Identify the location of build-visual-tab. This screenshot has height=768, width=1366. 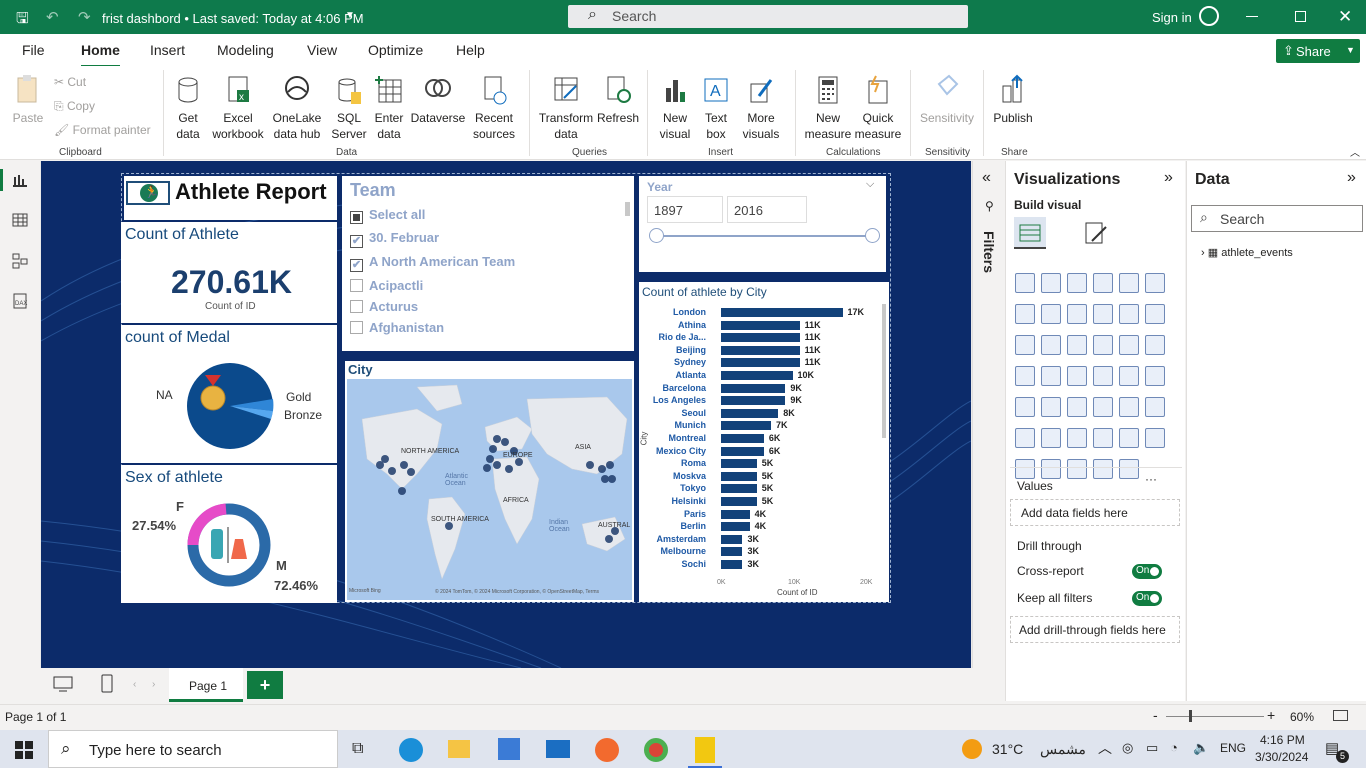
(1030, 233).